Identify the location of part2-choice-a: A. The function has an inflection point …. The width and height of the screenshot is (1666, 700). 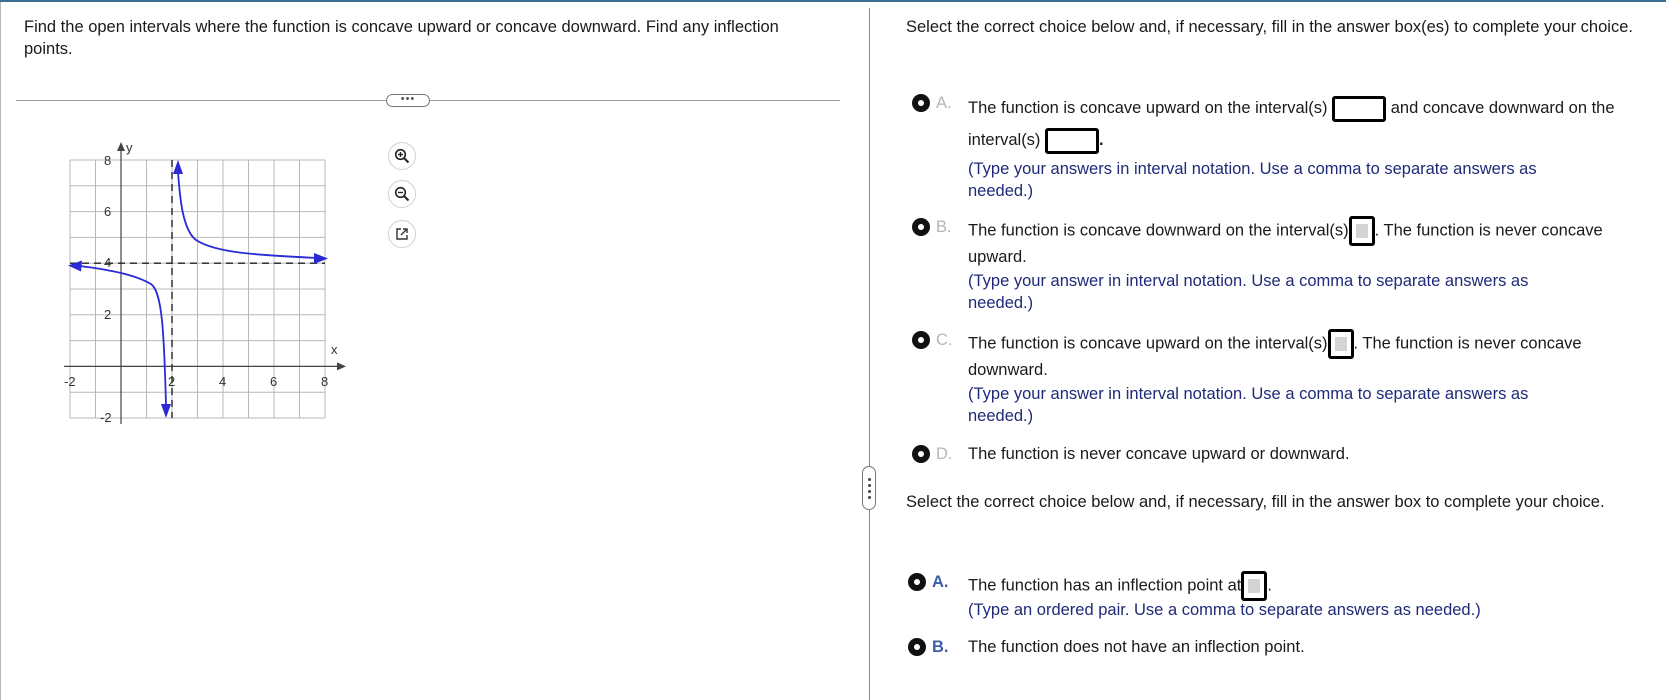
(1268, 599).